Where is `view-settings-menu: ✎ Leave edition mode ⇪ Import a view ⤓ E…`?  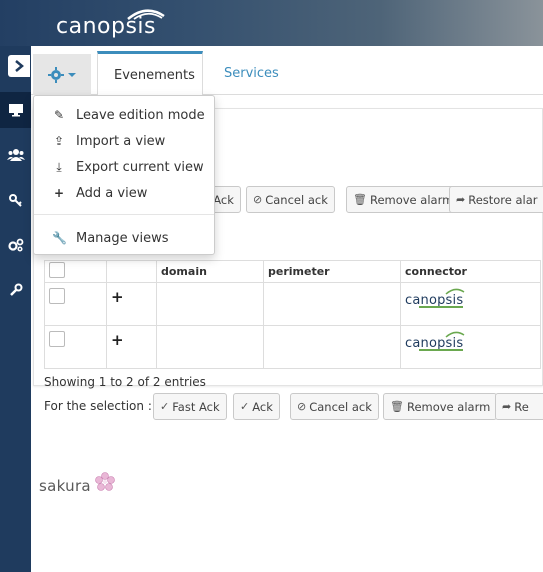
view-settings-menu: ✎ Leave edition mode ⇪ Import a view ⤓ E… is located at coordinates (124, 175).